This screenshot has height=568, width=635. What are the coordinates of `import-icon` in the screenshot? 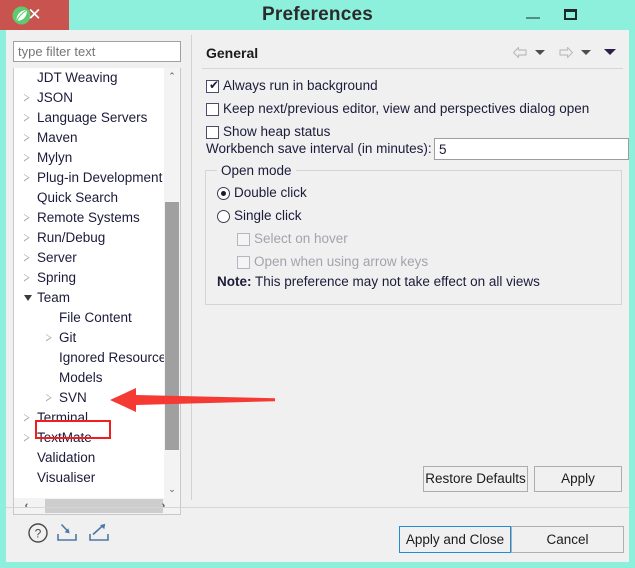 It's located at (67, 533).